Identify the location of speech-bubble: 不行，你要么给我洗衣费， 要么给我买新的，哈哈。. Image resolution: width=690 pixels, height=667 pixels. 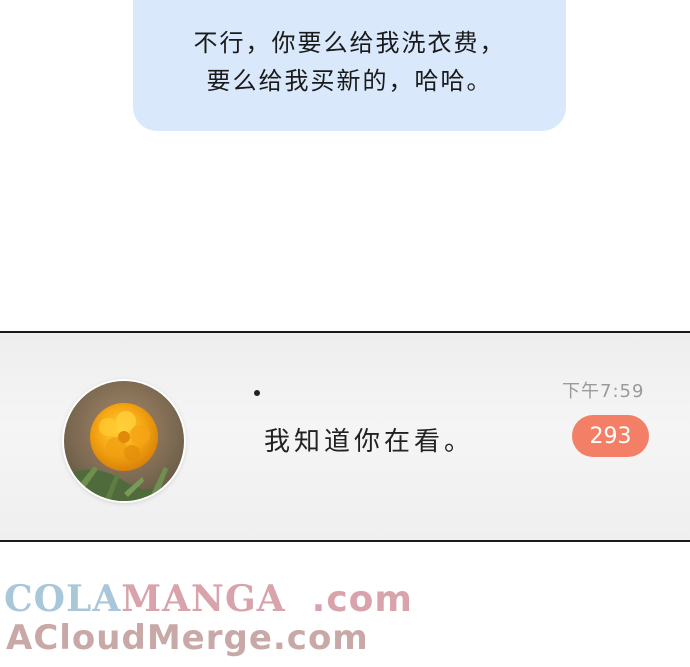
(349, 65).